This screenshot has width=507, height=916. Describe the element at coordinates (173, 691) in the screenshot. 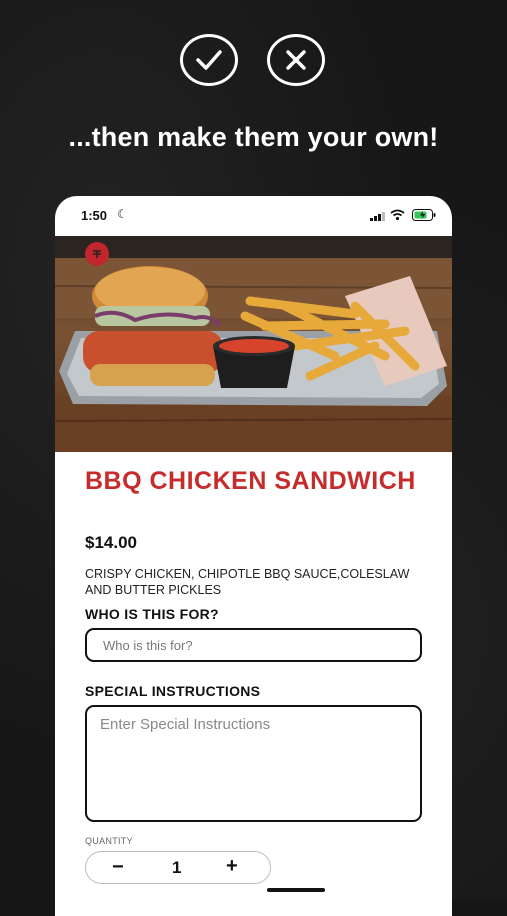

I see `special-instructions-label: SPECIAL INSTRUCTIONS` at that location.